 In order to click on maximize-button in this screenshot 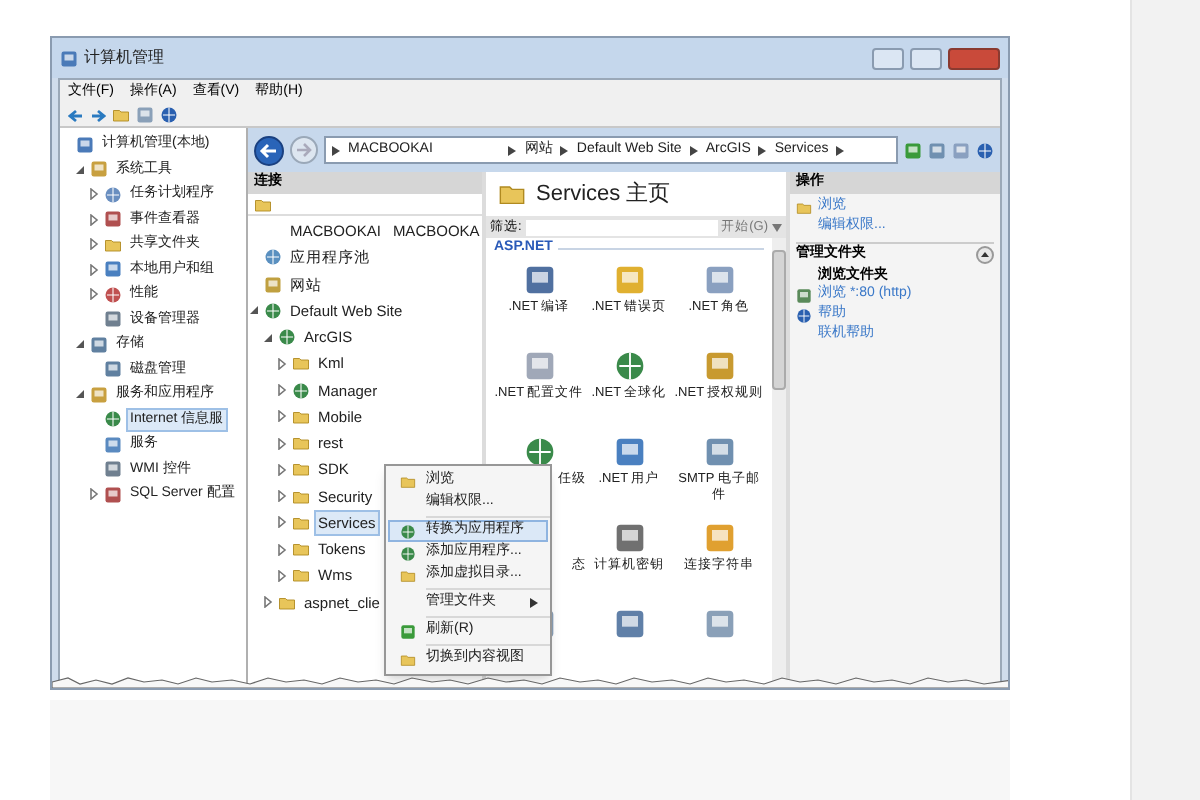, I will do `click(926, 58)`.